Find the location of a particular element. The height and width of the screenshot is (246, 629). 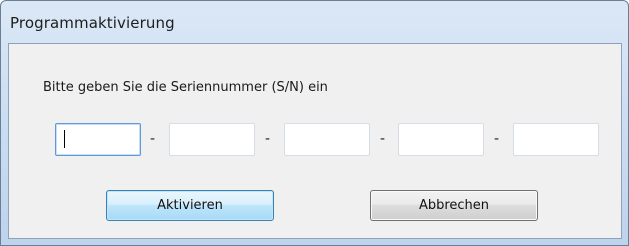

activate-button: Aktivieren is located at coordinates (190, 205).